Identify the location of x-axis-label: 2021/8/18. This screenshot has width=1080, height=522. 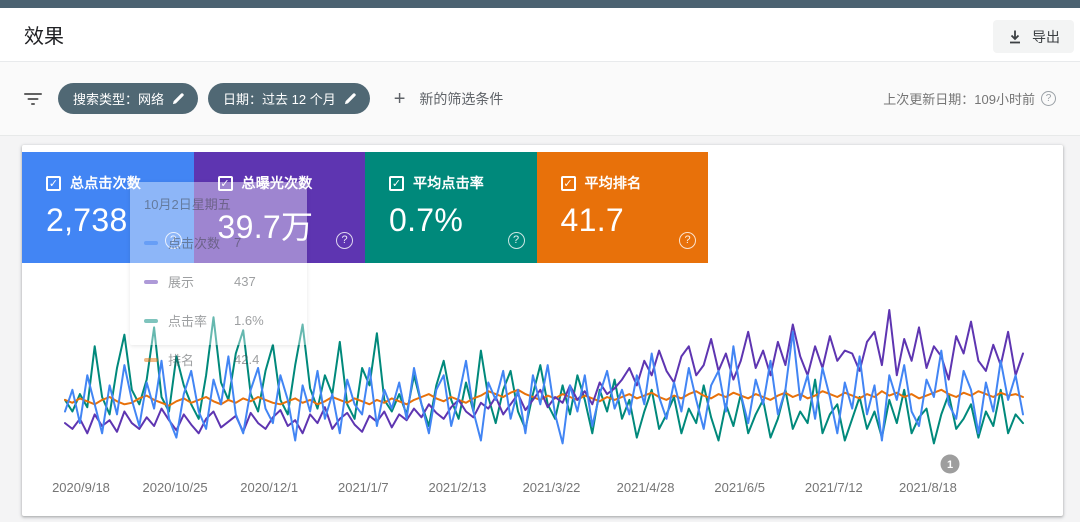
(928, 487).